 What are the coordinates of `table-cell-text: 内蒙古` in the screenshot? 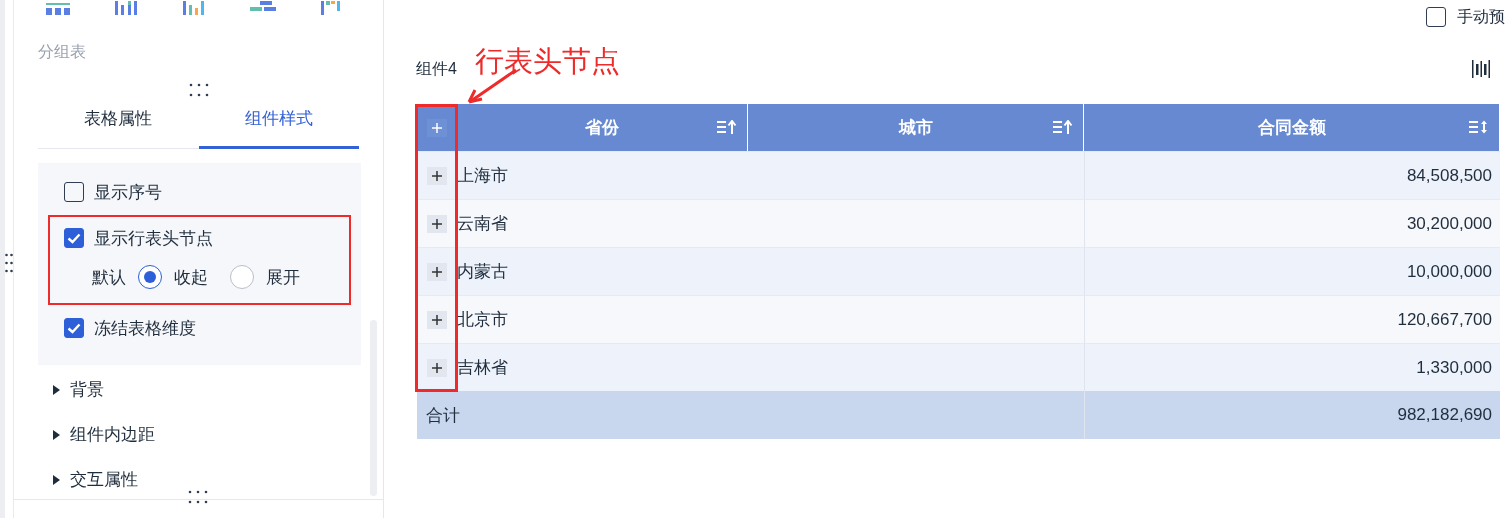 It's located at (482, 272).